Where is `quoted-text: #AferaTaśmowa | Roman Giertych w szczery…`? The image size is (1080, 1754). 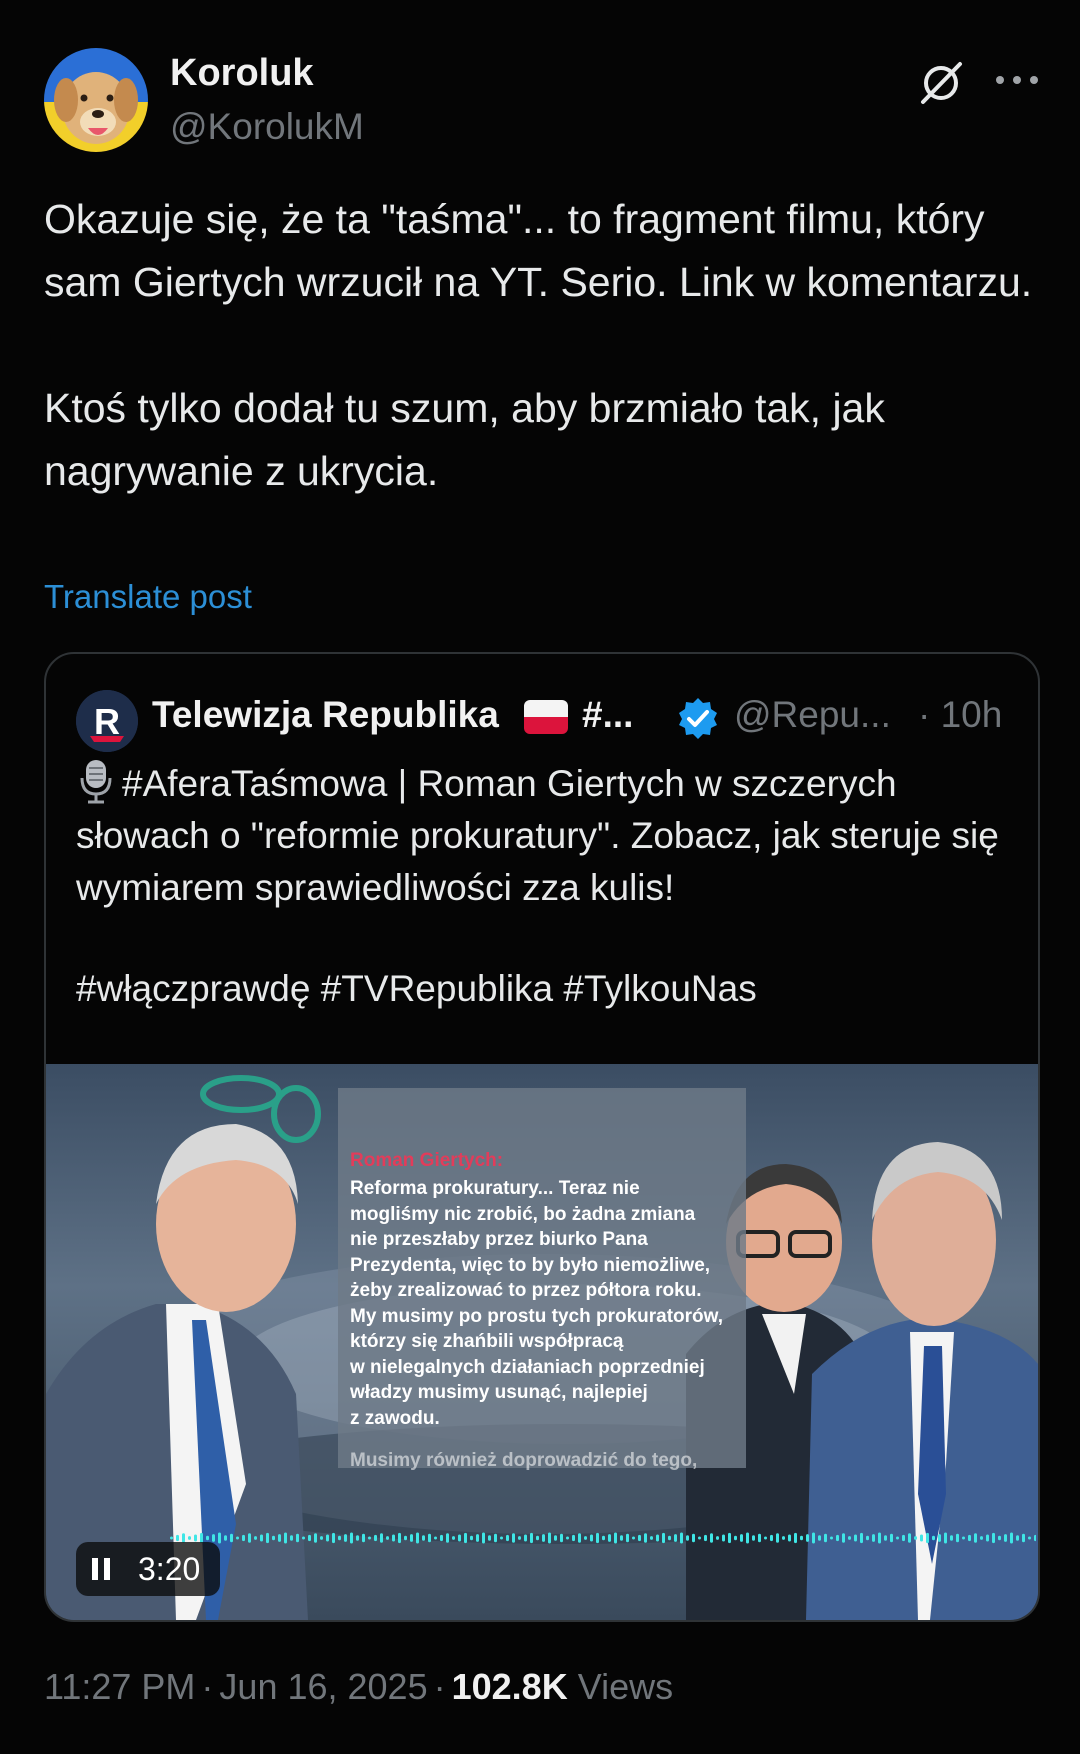
quoted-text: #AferaTaśmowa | Roman Giertych w szczery… is located at coordinates (546, 836).